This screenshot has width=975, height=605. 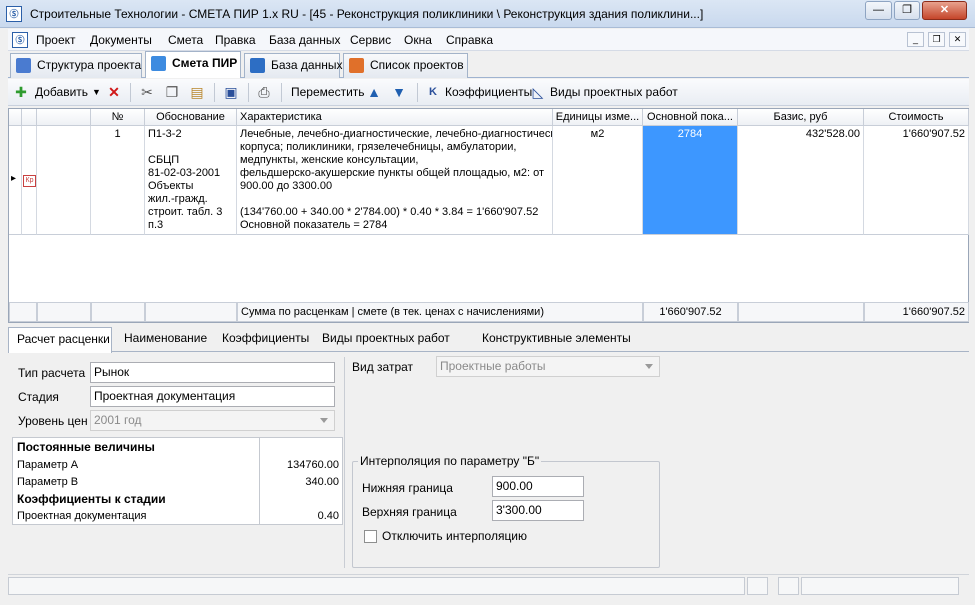 I want to click on grid-header-basis: Обоснование, so click(x=191, y=117).